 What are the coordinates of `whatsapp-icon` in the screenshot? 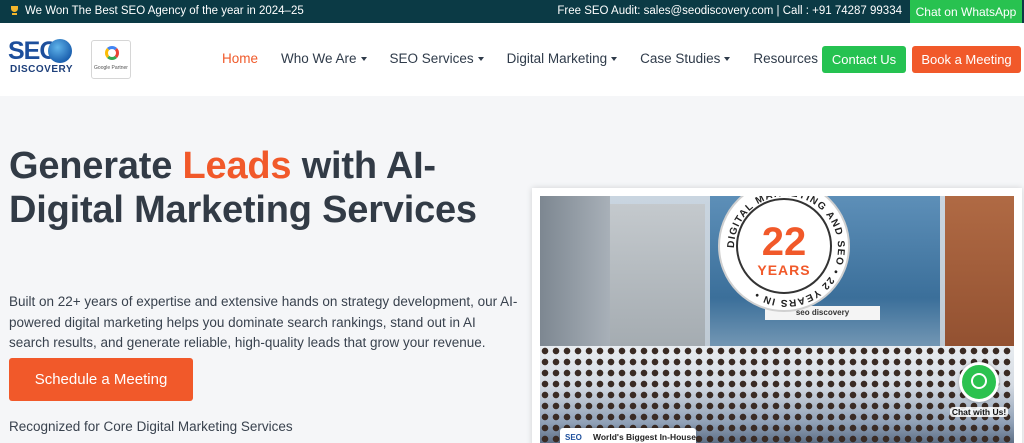 It's located at (979, 382).